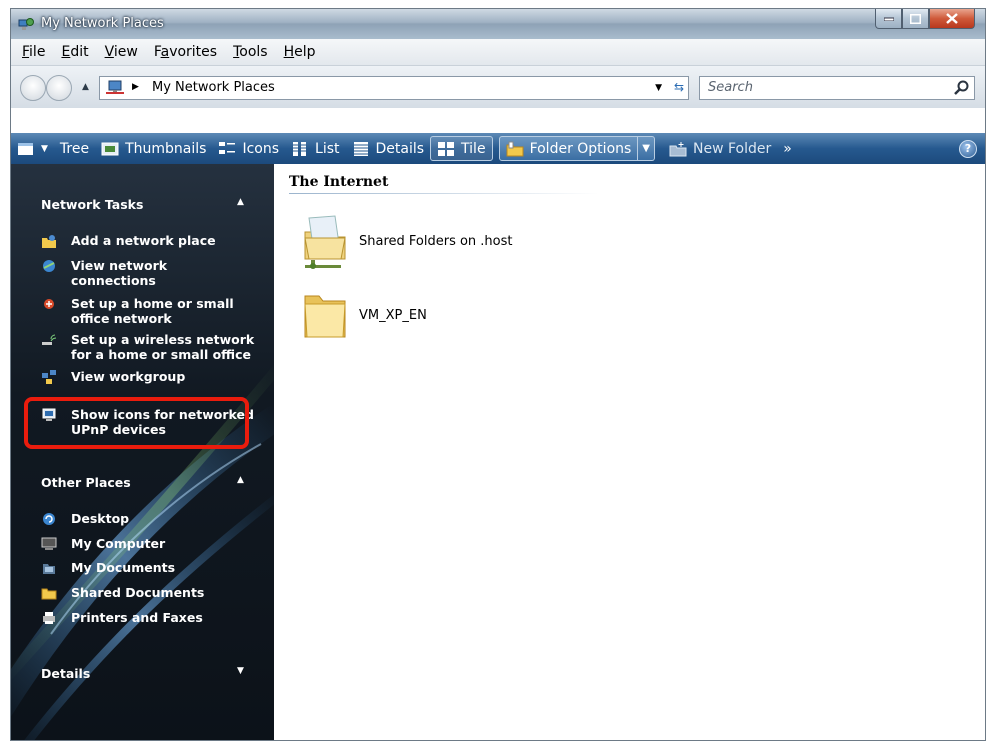  I want to click on place-my-documents: My Documents, so click(148, 568).